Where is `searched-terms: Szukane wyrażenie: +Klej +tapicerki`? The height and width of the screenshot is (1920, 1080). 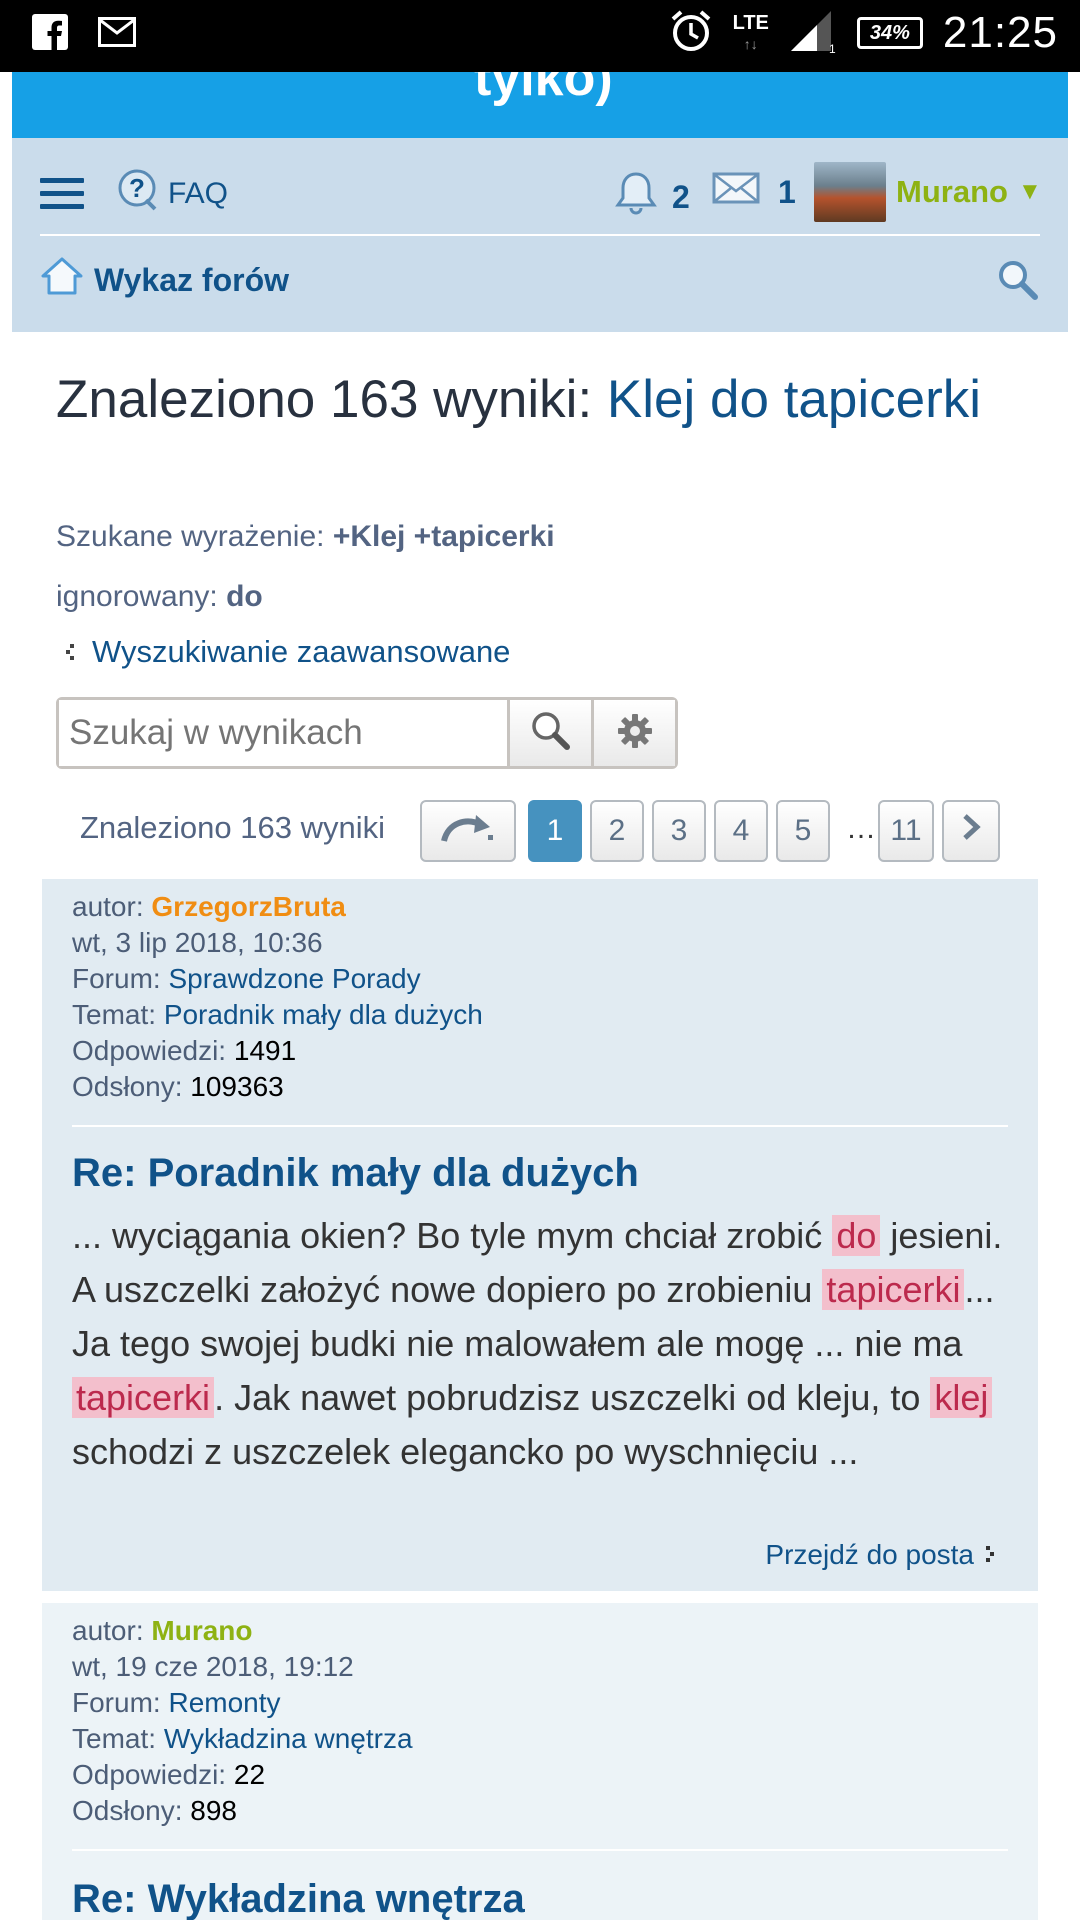
searched-terms: Szukane wyrażenie: +Klej +tapicerki is located at coordinates (305, 537).